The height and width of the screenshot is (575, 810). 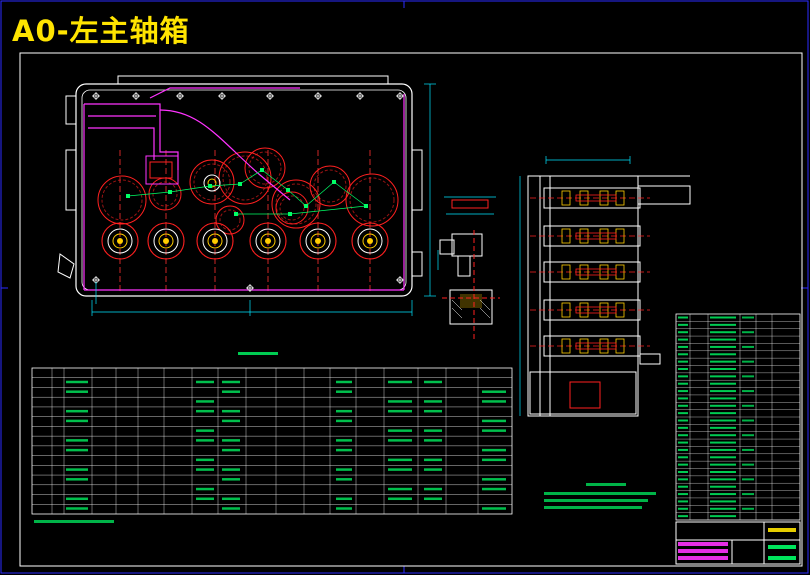 I want to click on bolt-holes, so click(x=248, y=192).